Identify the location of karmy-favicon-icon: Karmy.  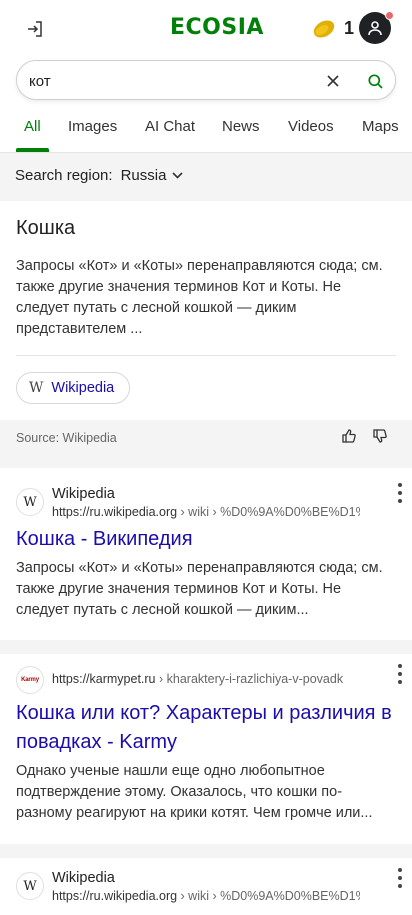
(30, 680).